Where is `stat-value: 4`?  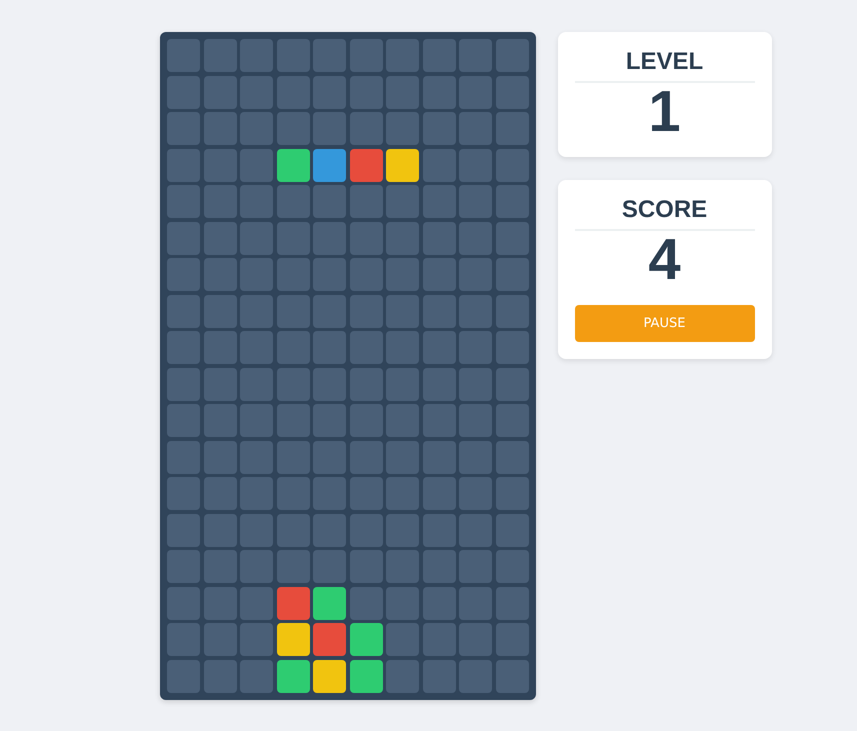 stat-value: 4 is located at coordinates (664, 260).